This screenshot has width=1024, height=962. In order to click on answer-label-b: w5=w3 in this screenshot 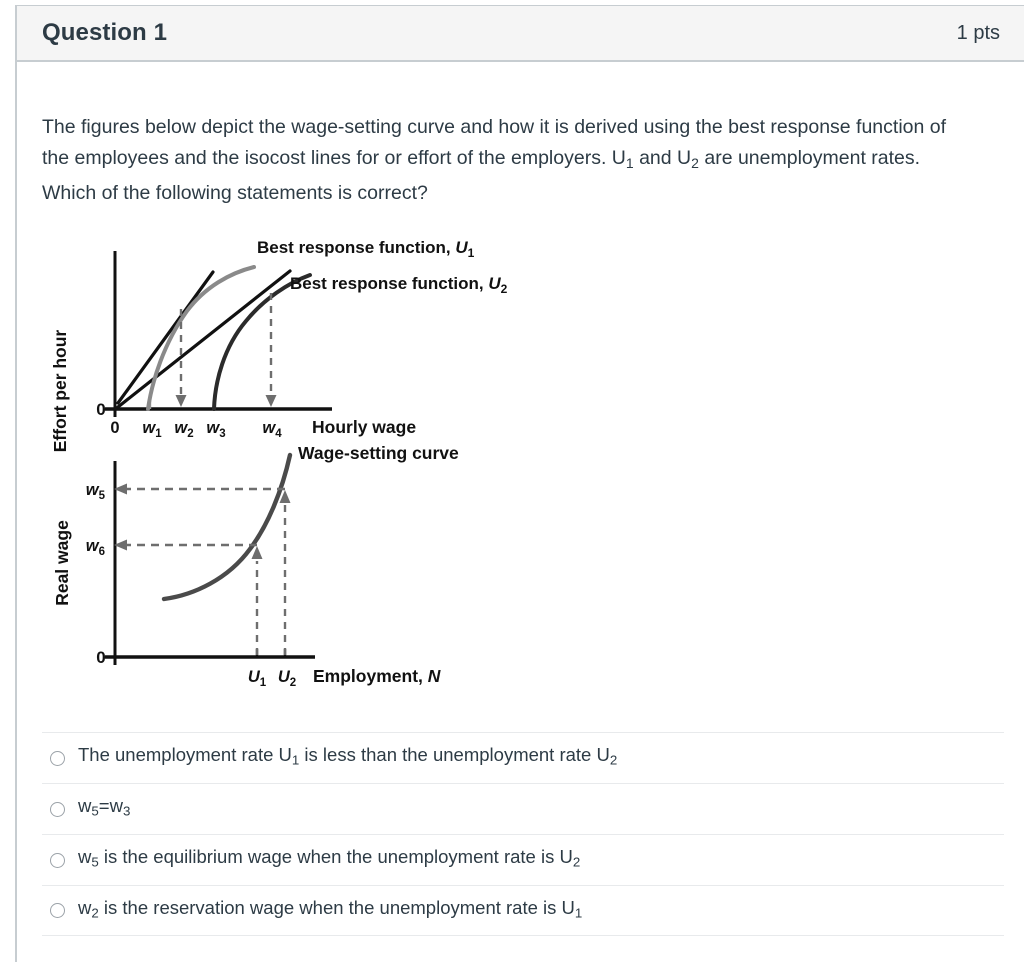, I will do `click(104, 809)`.